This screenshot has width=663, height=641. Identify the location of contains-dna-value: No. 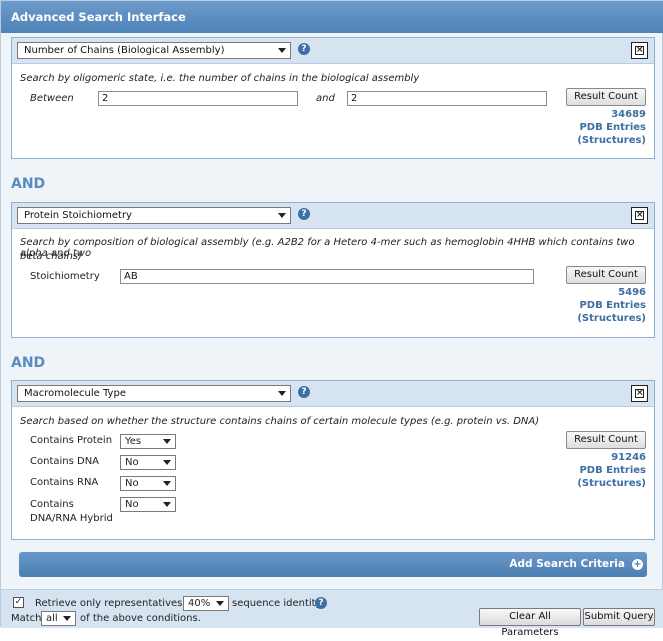
(132, 462).